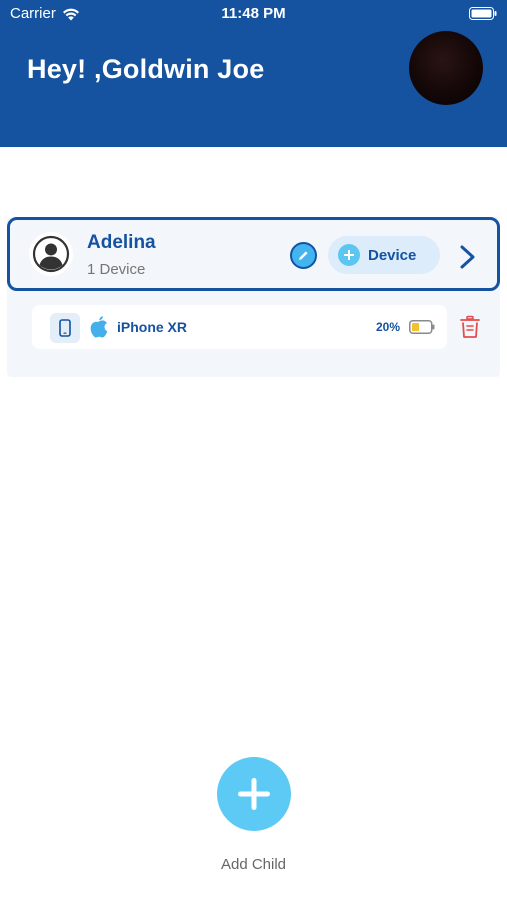  Describe the element at coordinates (483, 13) in the screenshot. I see `battery-icon` at that location.